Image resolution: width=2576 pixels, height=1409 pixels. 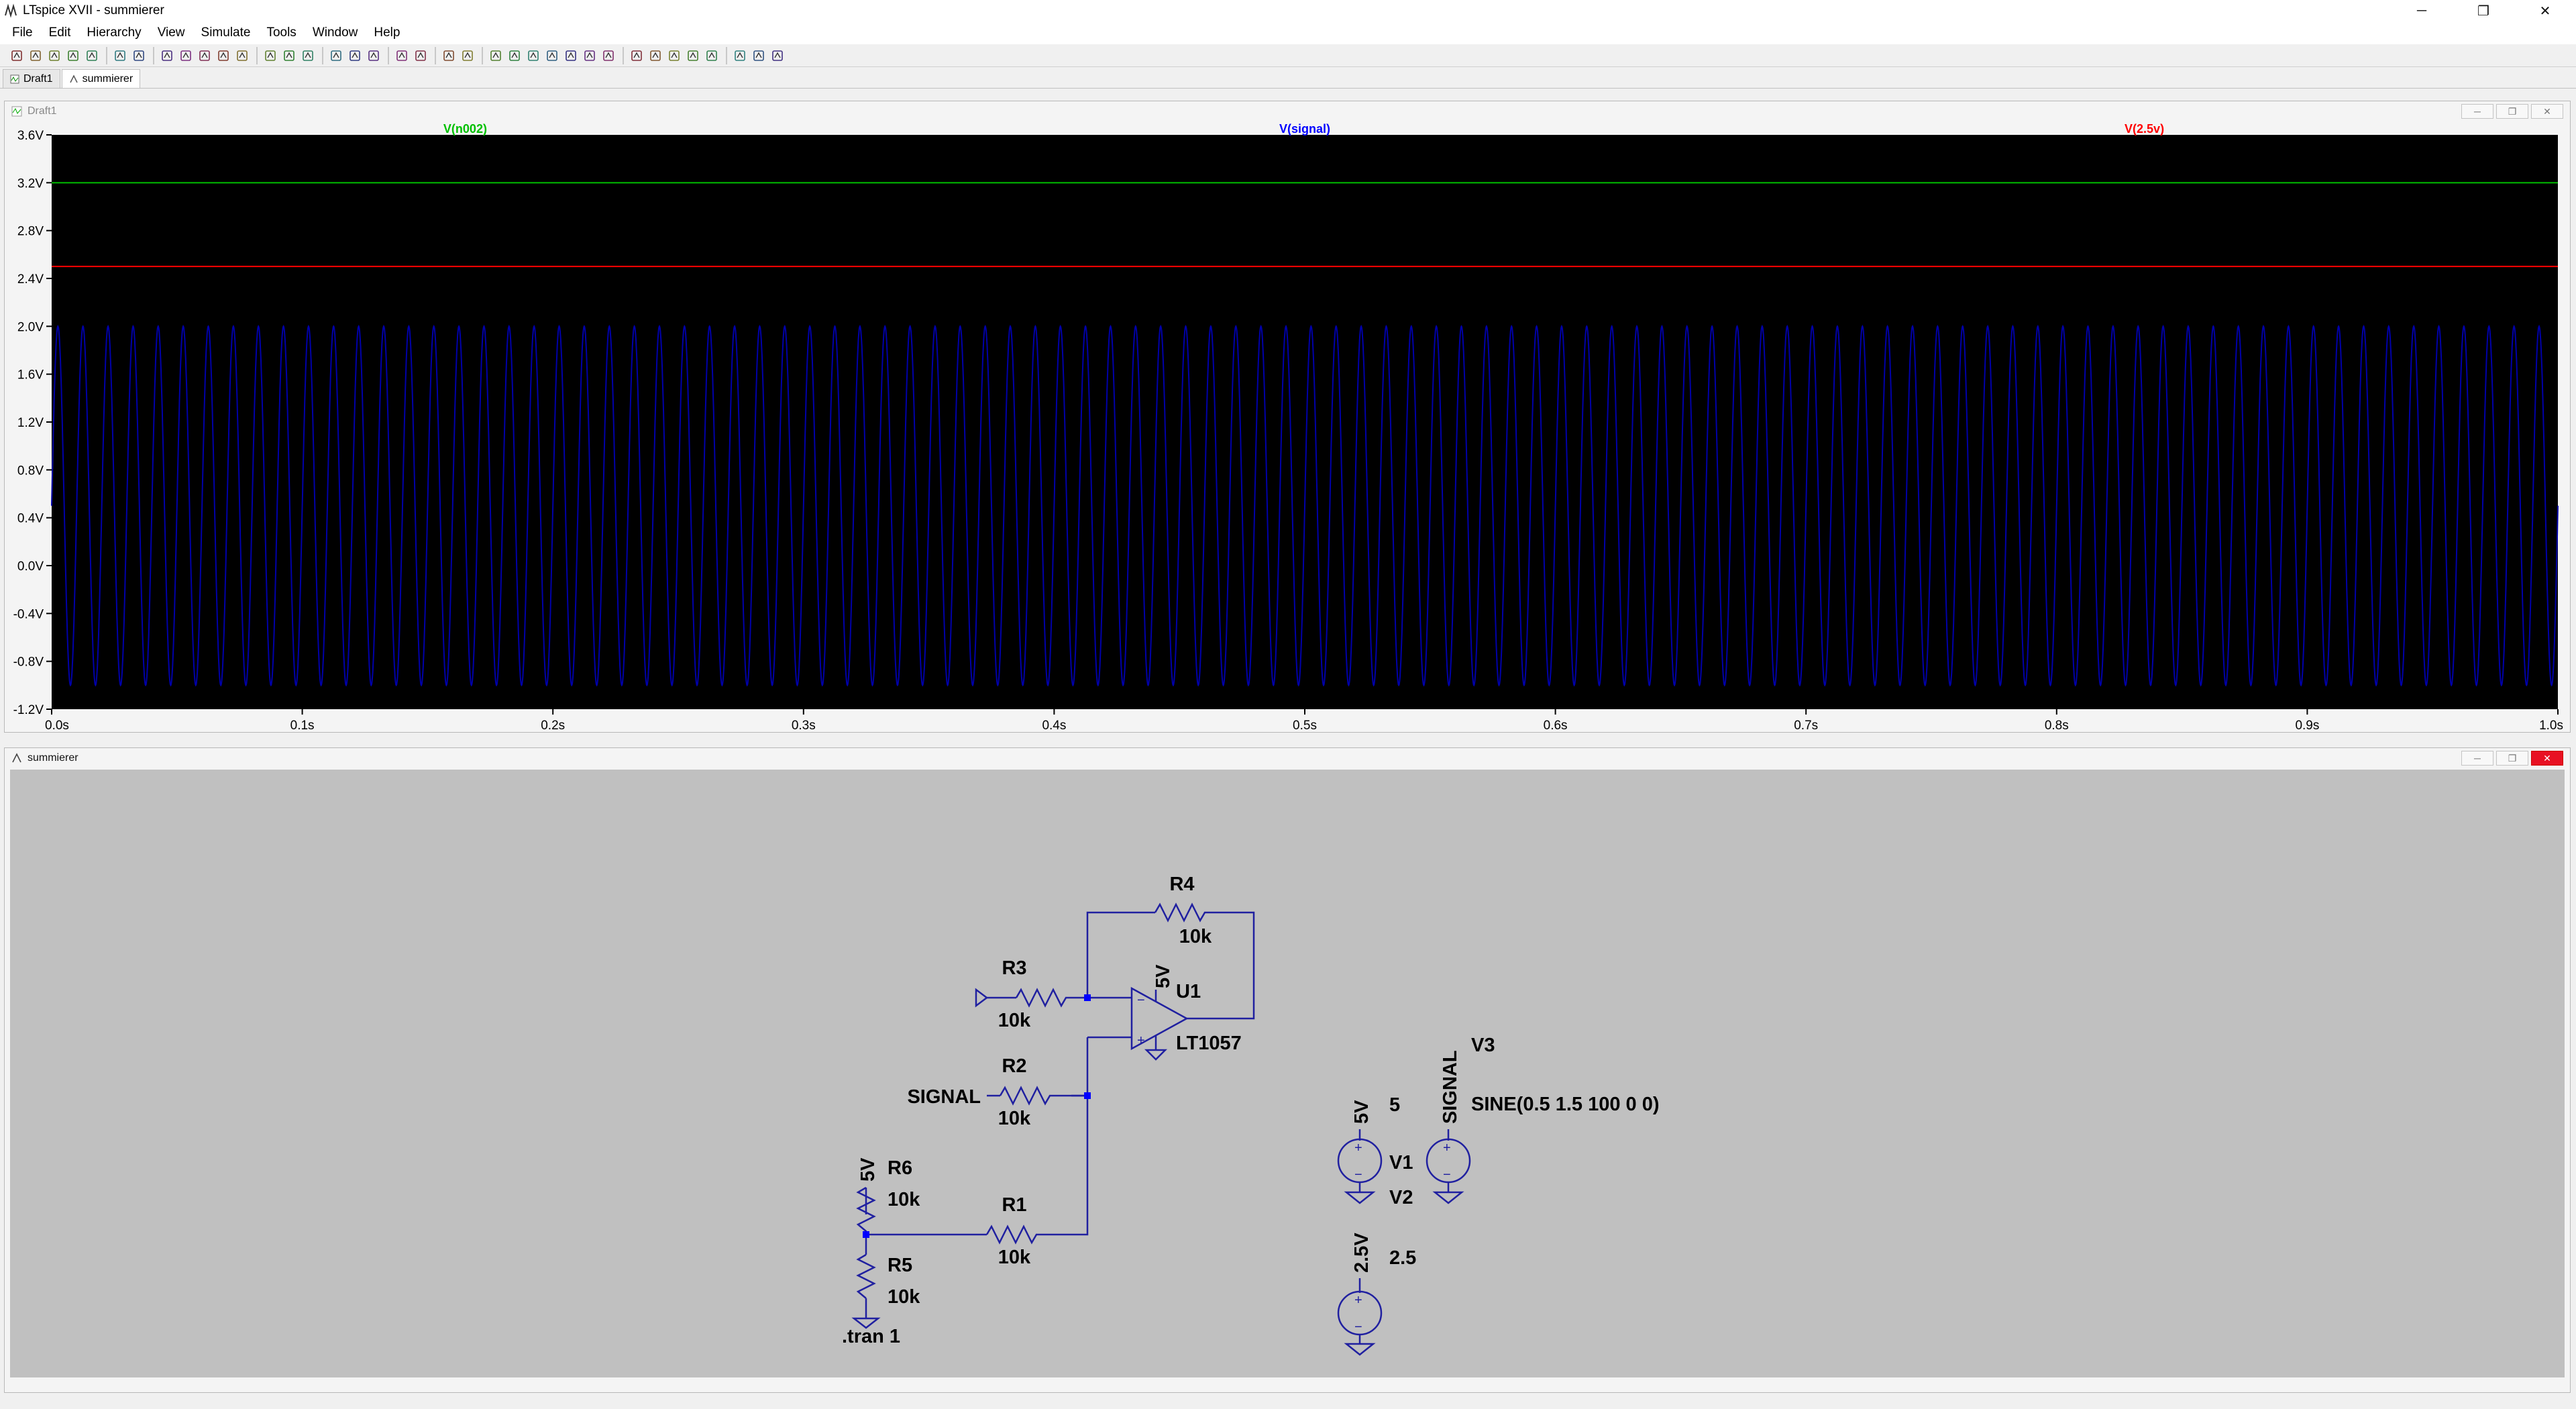 I want to click on x-tick-label: 0.3s, so click(x=804, y=725).